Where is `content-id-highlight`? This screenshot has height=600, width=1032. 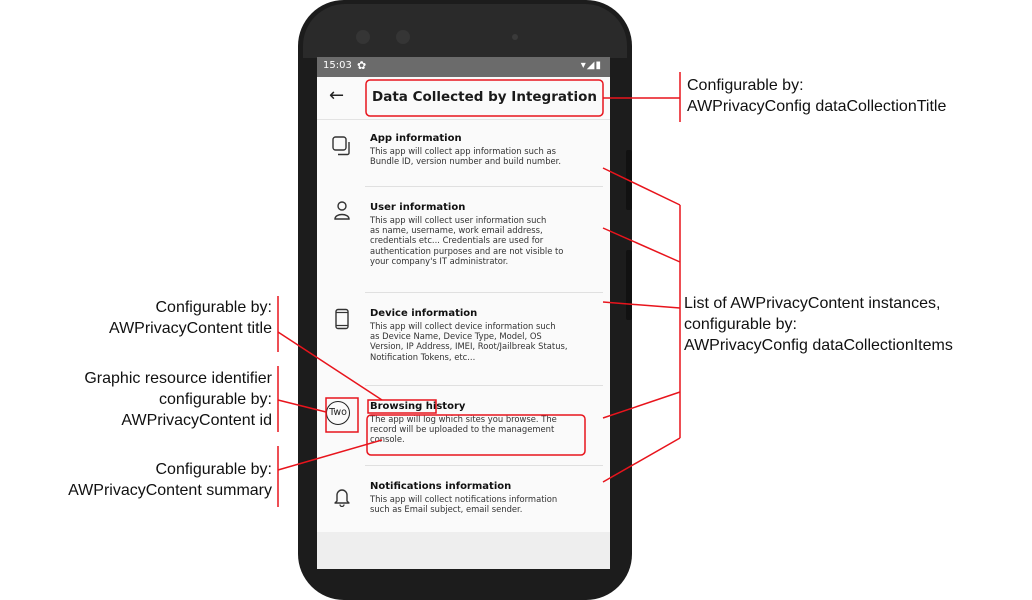
content-id-highlight is located at coordinates (342, 415).